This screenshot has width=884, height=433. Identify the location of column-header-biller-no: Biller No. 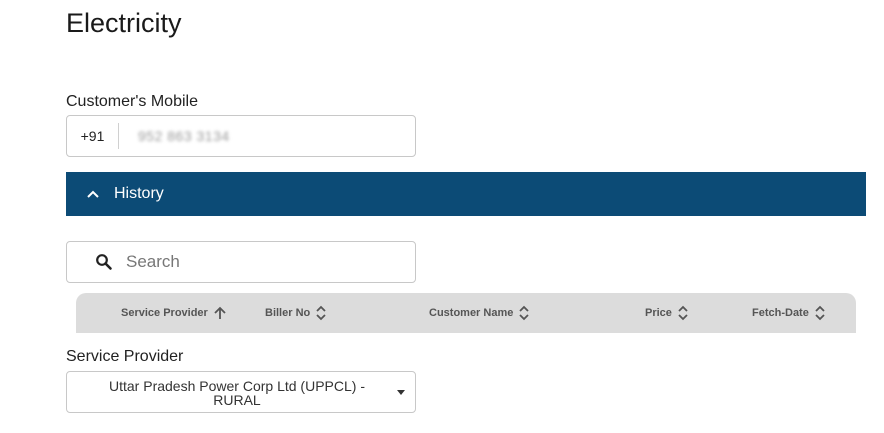
(296, 313).